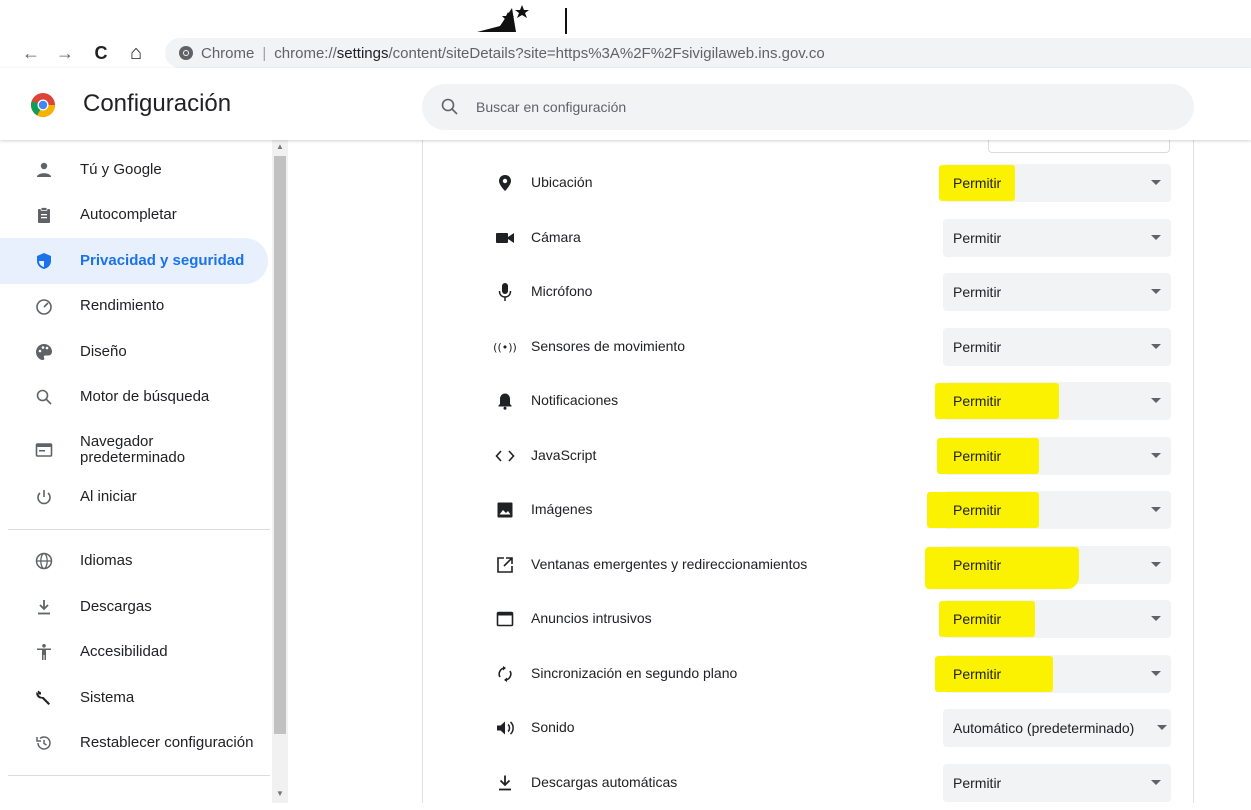 This screenshot has height=810, width=1251. I want to click on permission-label: Descargas automáticas, so click(604, 782).